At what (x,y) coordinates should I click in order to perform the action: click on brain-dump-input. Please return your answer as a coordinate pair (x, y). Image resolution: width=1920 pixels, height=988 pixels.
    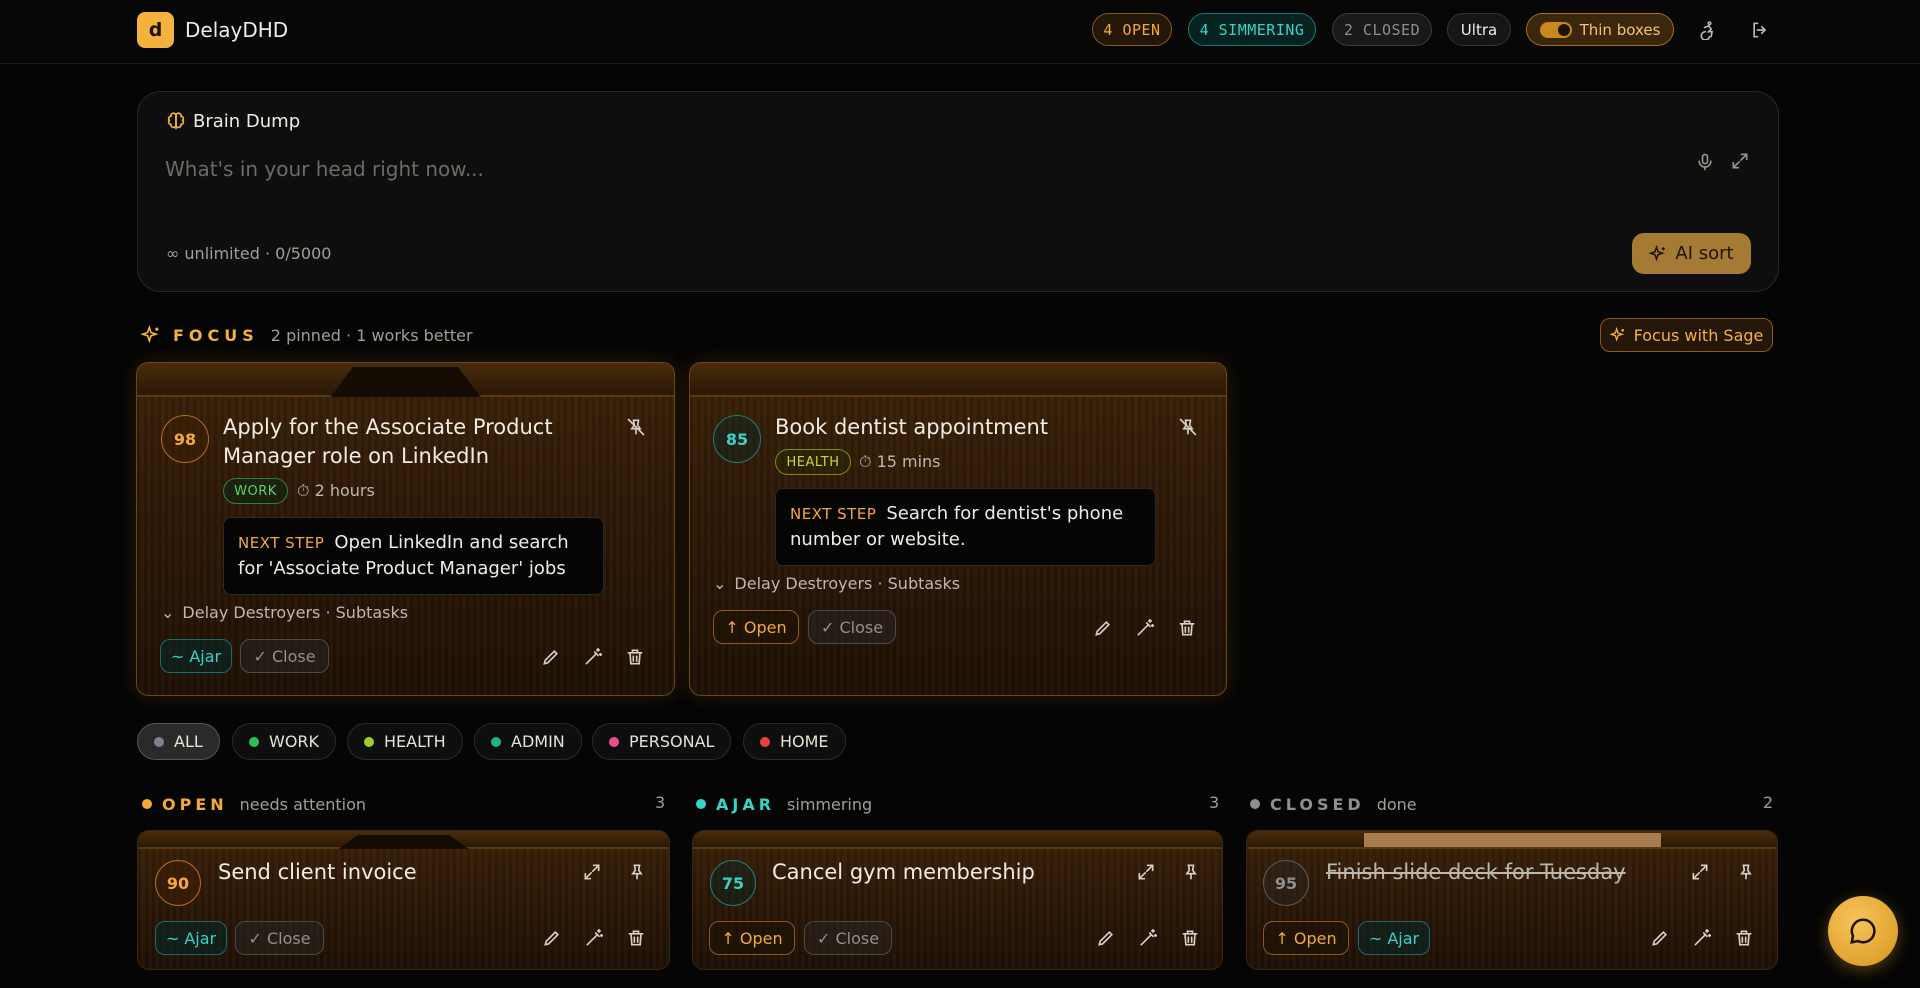
    Looking at the image, I should click on (885, 169).